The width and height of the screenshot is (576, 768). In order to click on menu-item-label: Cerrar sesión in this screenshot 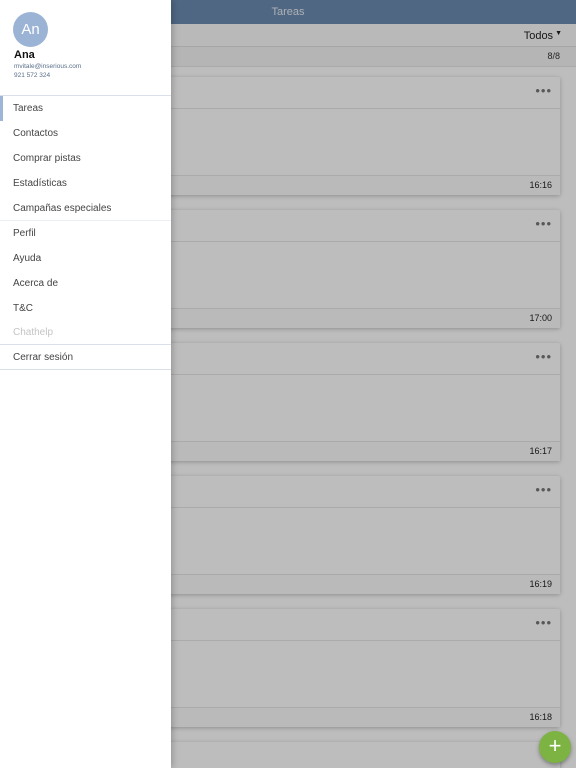, I will do `click(43, 357)`.